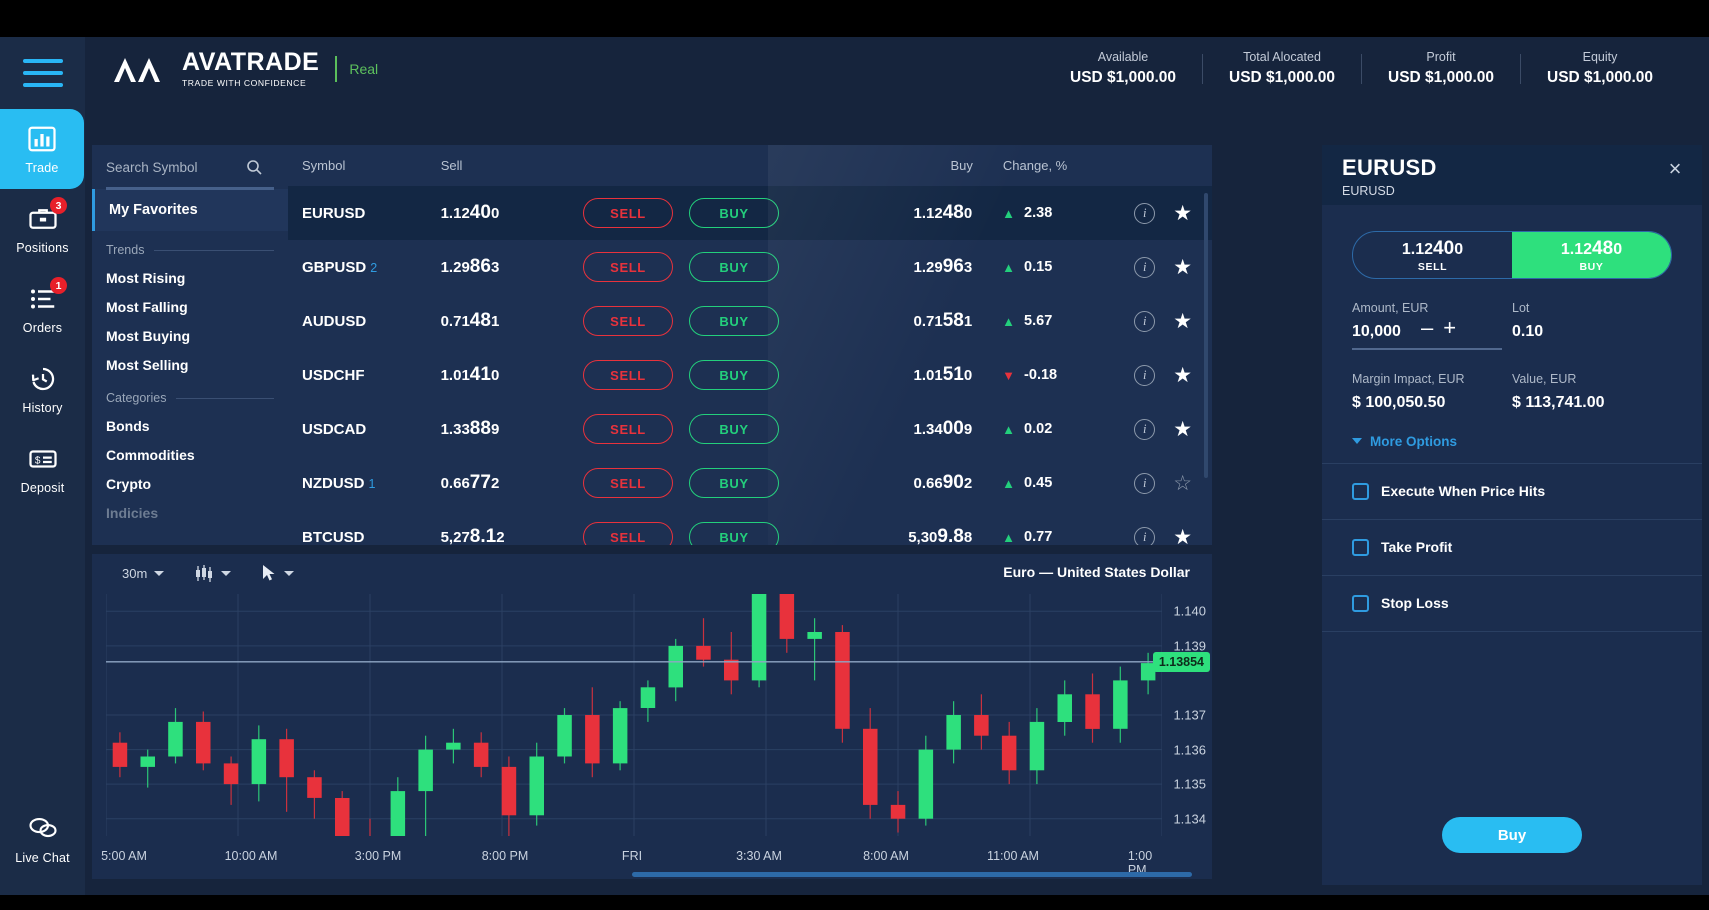 This screenshot has width=1709, height=910. I want to click on row-actions: i ★, so click(1159, 536).